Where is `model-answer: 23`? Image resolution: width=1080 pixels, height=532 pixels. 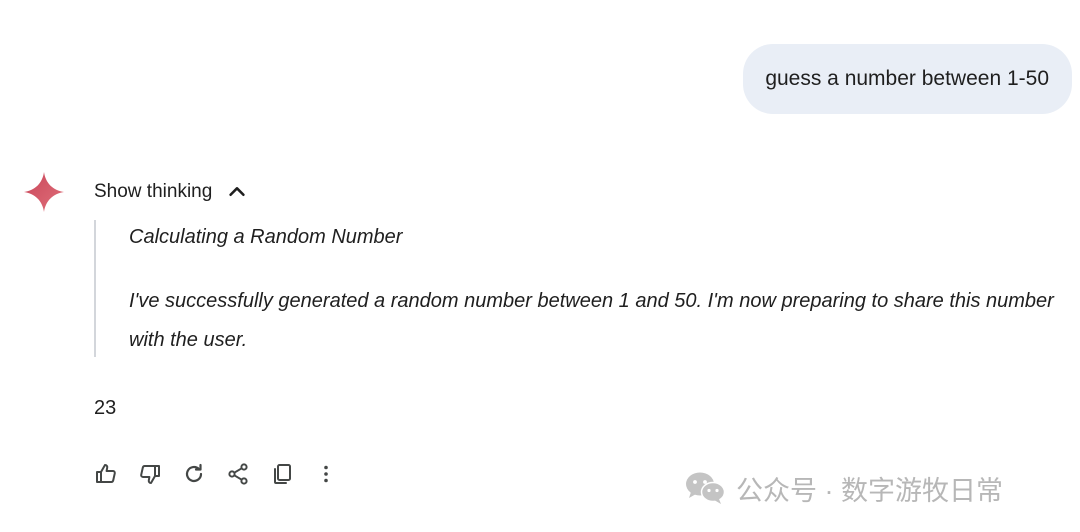
model-answer: 23 is located at coordinates (105, 408).